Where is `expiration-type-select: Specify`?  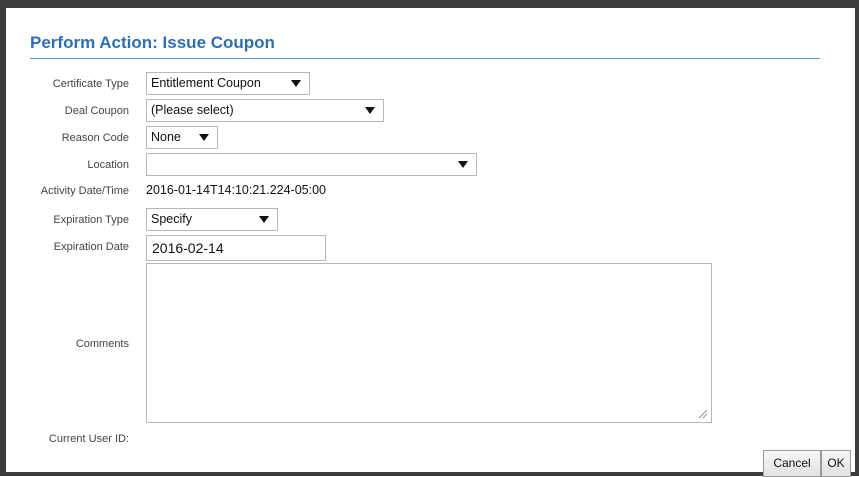
expiration-type-select: Specify is located at coordinates (212, 219).